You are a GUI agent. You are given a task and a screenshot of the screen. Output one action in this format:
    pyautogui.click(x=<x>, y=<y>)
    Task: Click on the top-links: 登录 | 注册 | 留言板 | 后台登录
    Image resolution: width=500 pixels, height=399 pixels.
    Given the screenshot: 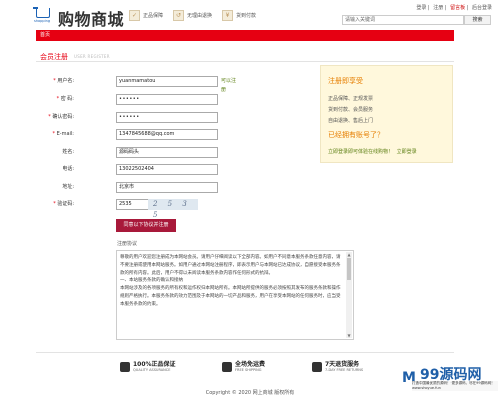 What is the action you would take?
    pyautogui.click(x=454, y=8)
    